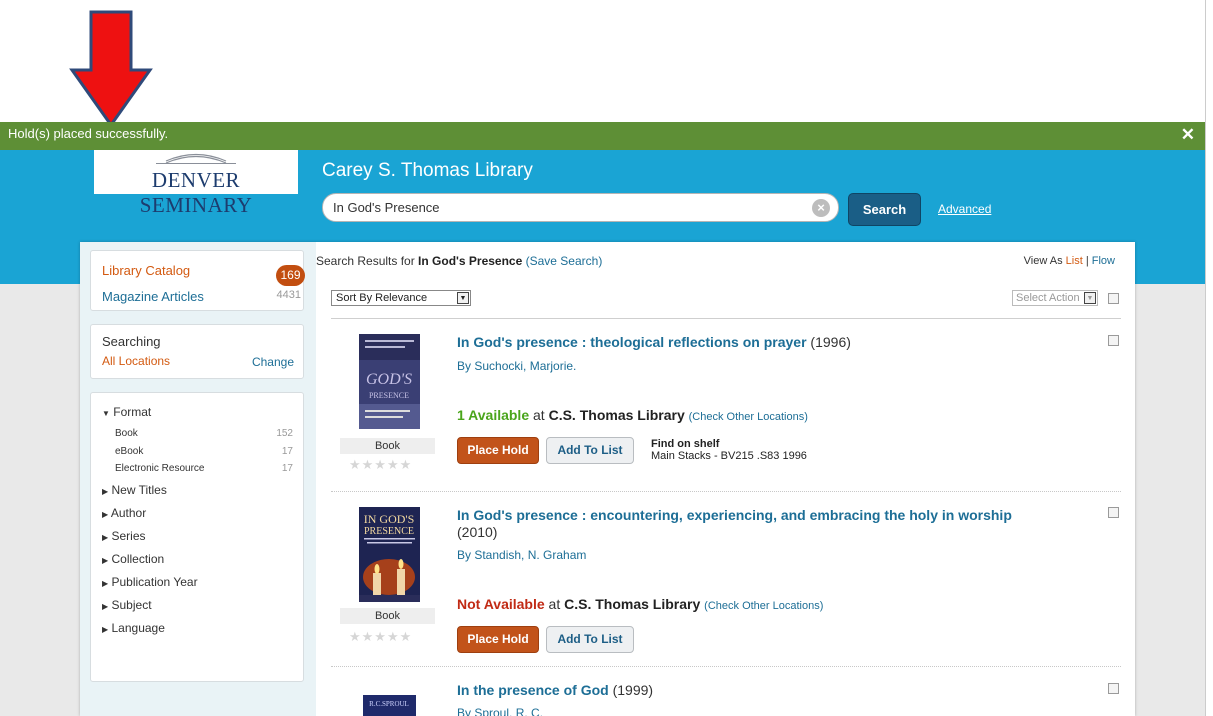 This screenshot has height=716, width=1213. What do you see at coordinates (126, 433) in the screenshot?
I see `facet-format-book: Book` at bounding box center [126, 433].